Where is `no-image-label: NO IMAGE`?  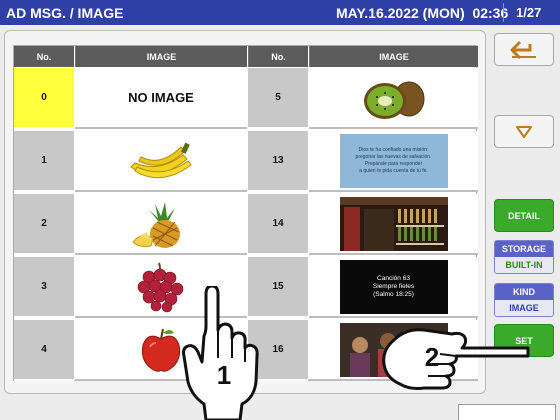
no-image-label: NO IMAGE is located at coordinates (161, 97).